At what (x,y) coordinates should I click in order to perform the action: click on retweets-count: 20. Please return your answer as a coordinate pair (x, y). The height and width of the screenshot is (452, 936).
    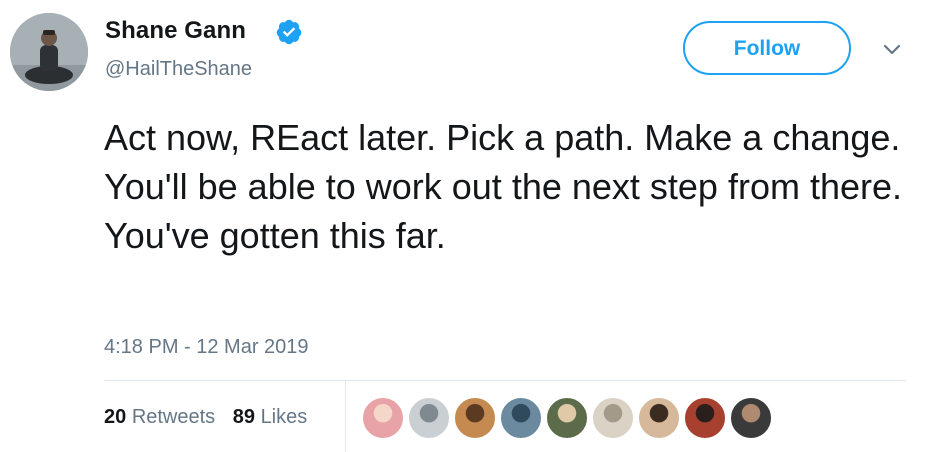
    Looking at the image, I should click on (115, 417).